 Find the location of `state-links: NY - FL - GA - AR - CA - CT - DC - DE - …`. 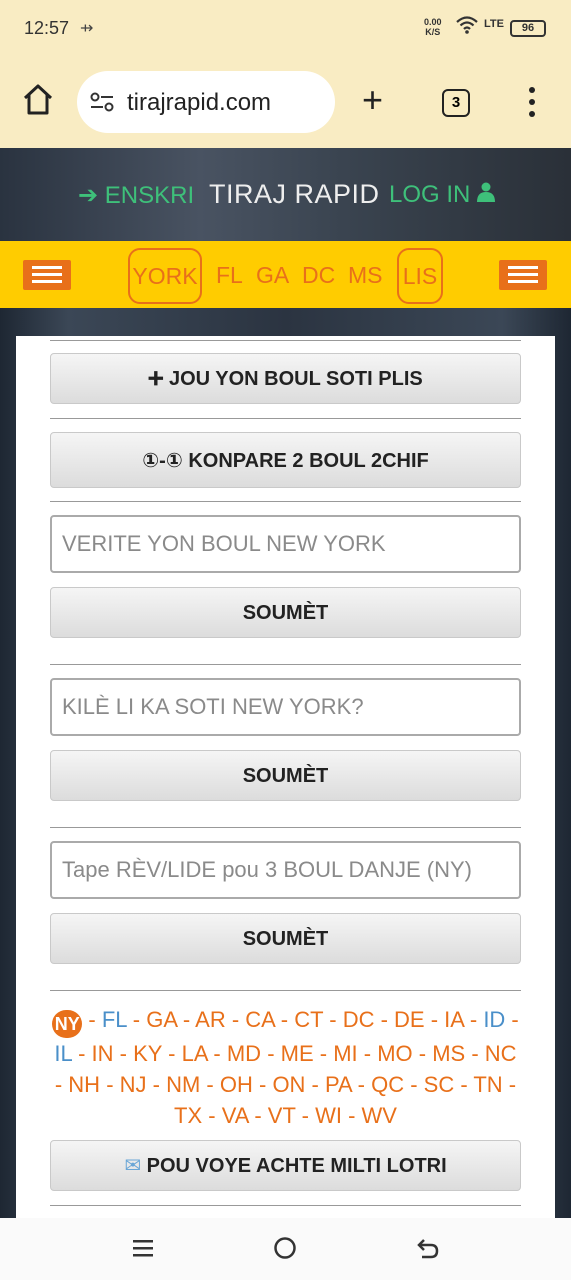

state-links: NY - FL - GA - AR - CA - CT - DC - DE - … is located at coordinates (285, 1067).